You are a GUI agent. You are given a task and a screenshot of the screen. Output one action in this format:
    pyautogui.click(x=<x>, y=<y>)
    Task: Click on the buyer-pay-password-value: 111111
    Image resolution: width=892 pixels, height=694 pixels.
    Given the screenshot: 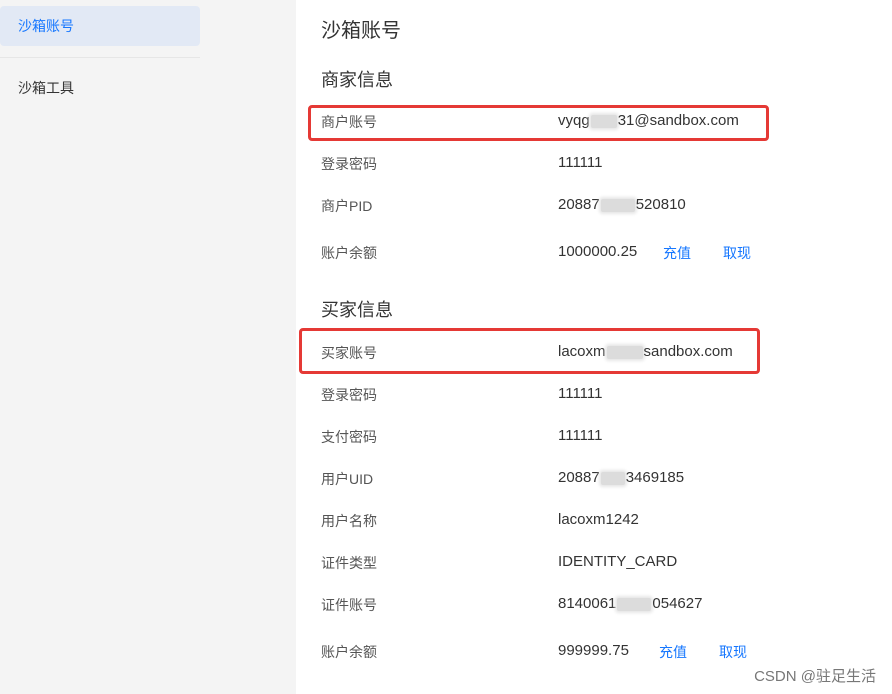 What is the action you would take?
    pyautogui.click(x=580, y=435)
    